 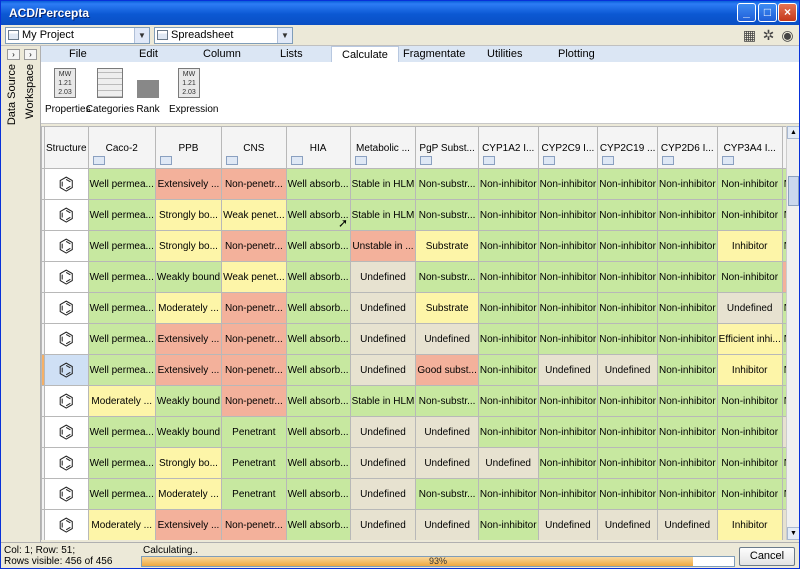 I want to click on column-header: HIA, so click(x=318, y=147).